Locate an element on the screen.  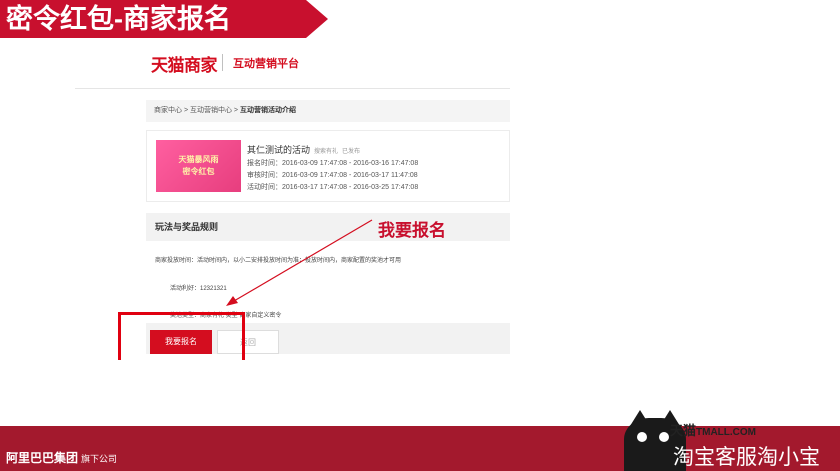
alibaba-group-name: 阿里巴巴集团 is located at coordinates (42, 458).